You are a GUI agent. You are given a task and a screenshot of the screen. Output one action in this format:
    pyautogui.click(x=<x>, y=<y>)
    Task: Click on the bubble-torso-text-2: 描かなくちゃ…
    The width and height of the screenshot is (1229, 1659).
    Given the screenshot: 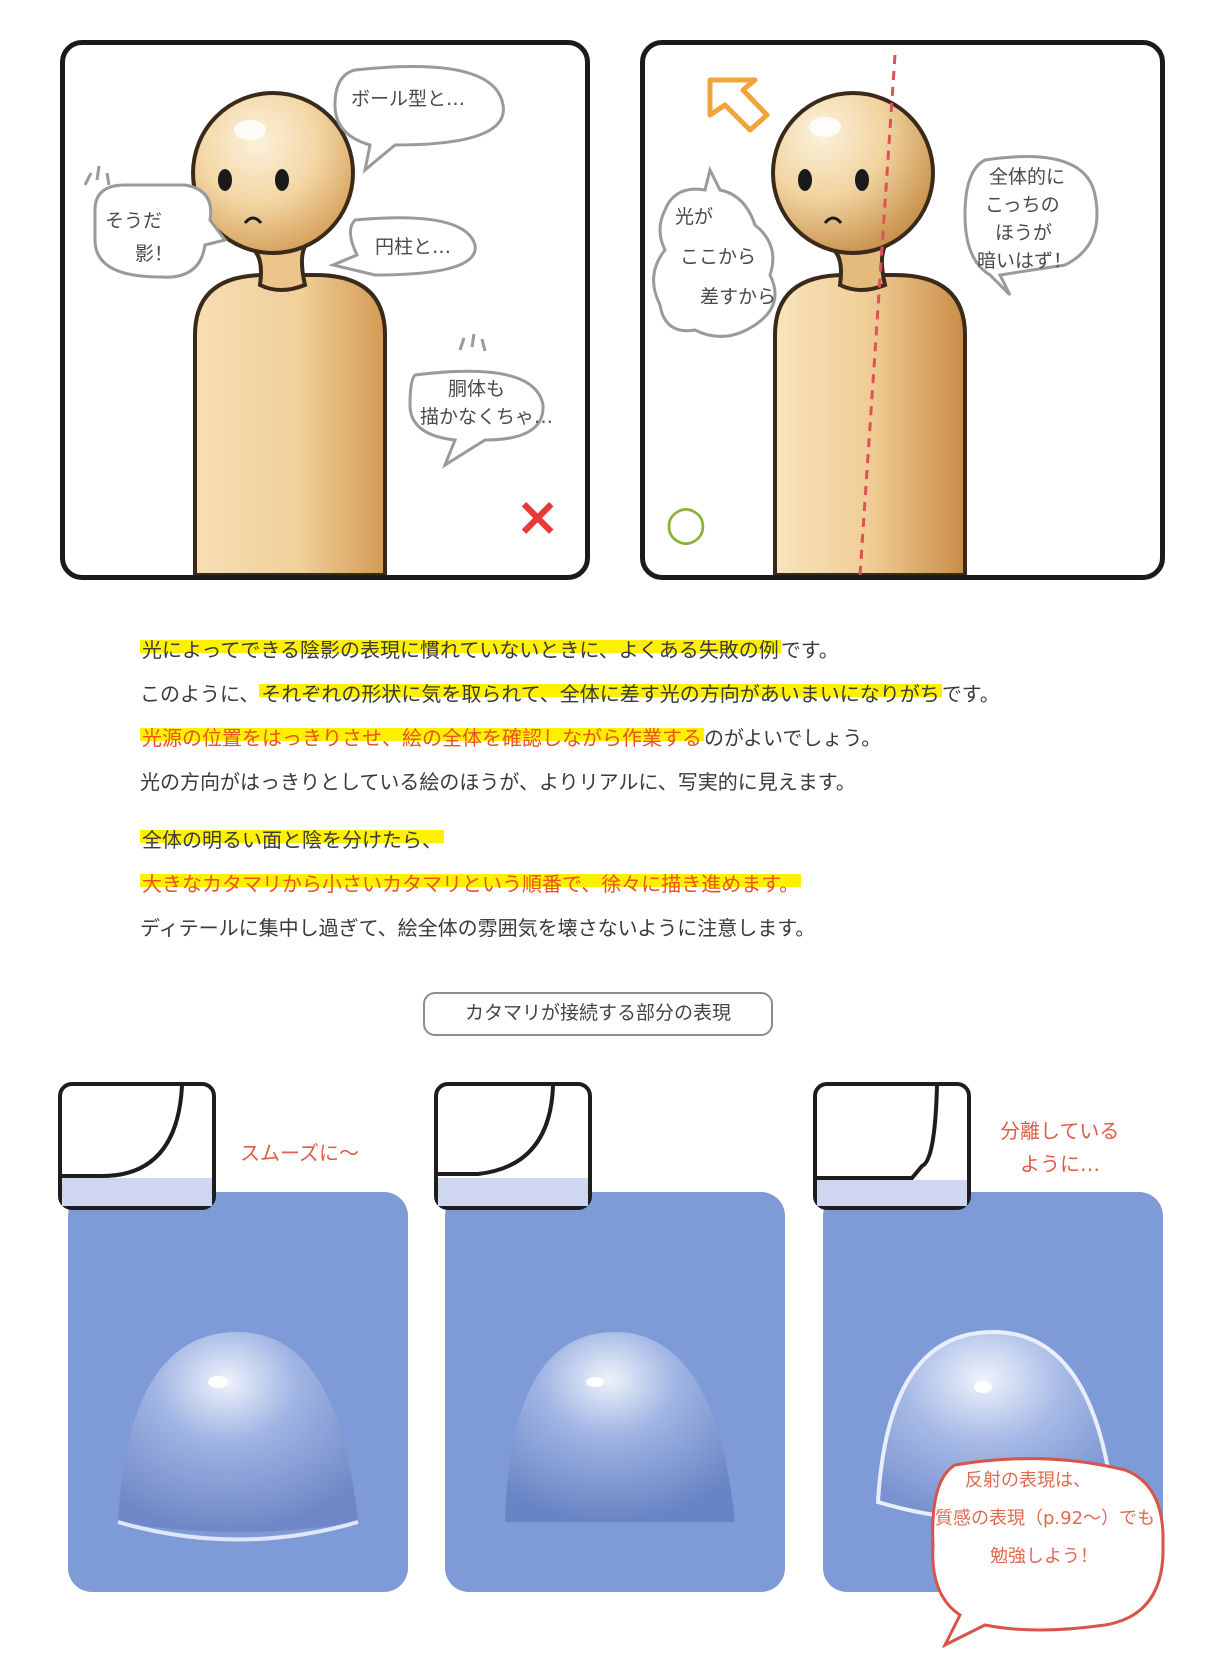 What is the action you would take?
    pyautogui.click(x=487, y=417)
    